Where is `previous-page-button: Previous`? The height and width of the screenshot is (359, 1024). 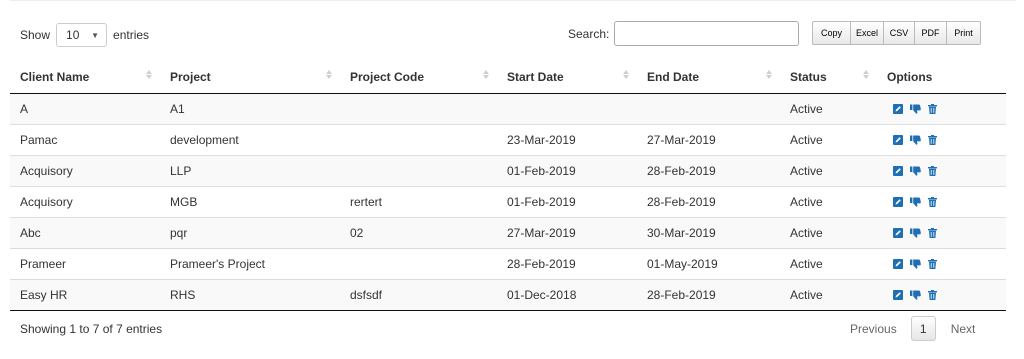
previous-page-button: Previous is located at coordinates (873, 329).